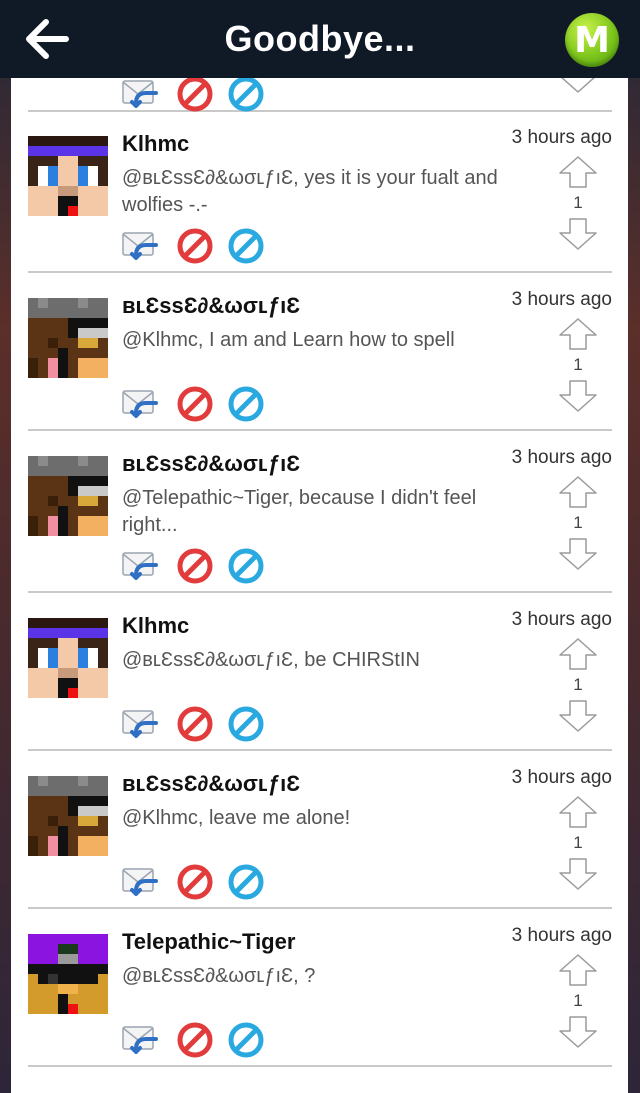  What do you see at coordinates (288, 340) in the screenshot?
I see `comment-text: @Klhmc, I am and Learn how to spell` at bounding box center [288, 340].